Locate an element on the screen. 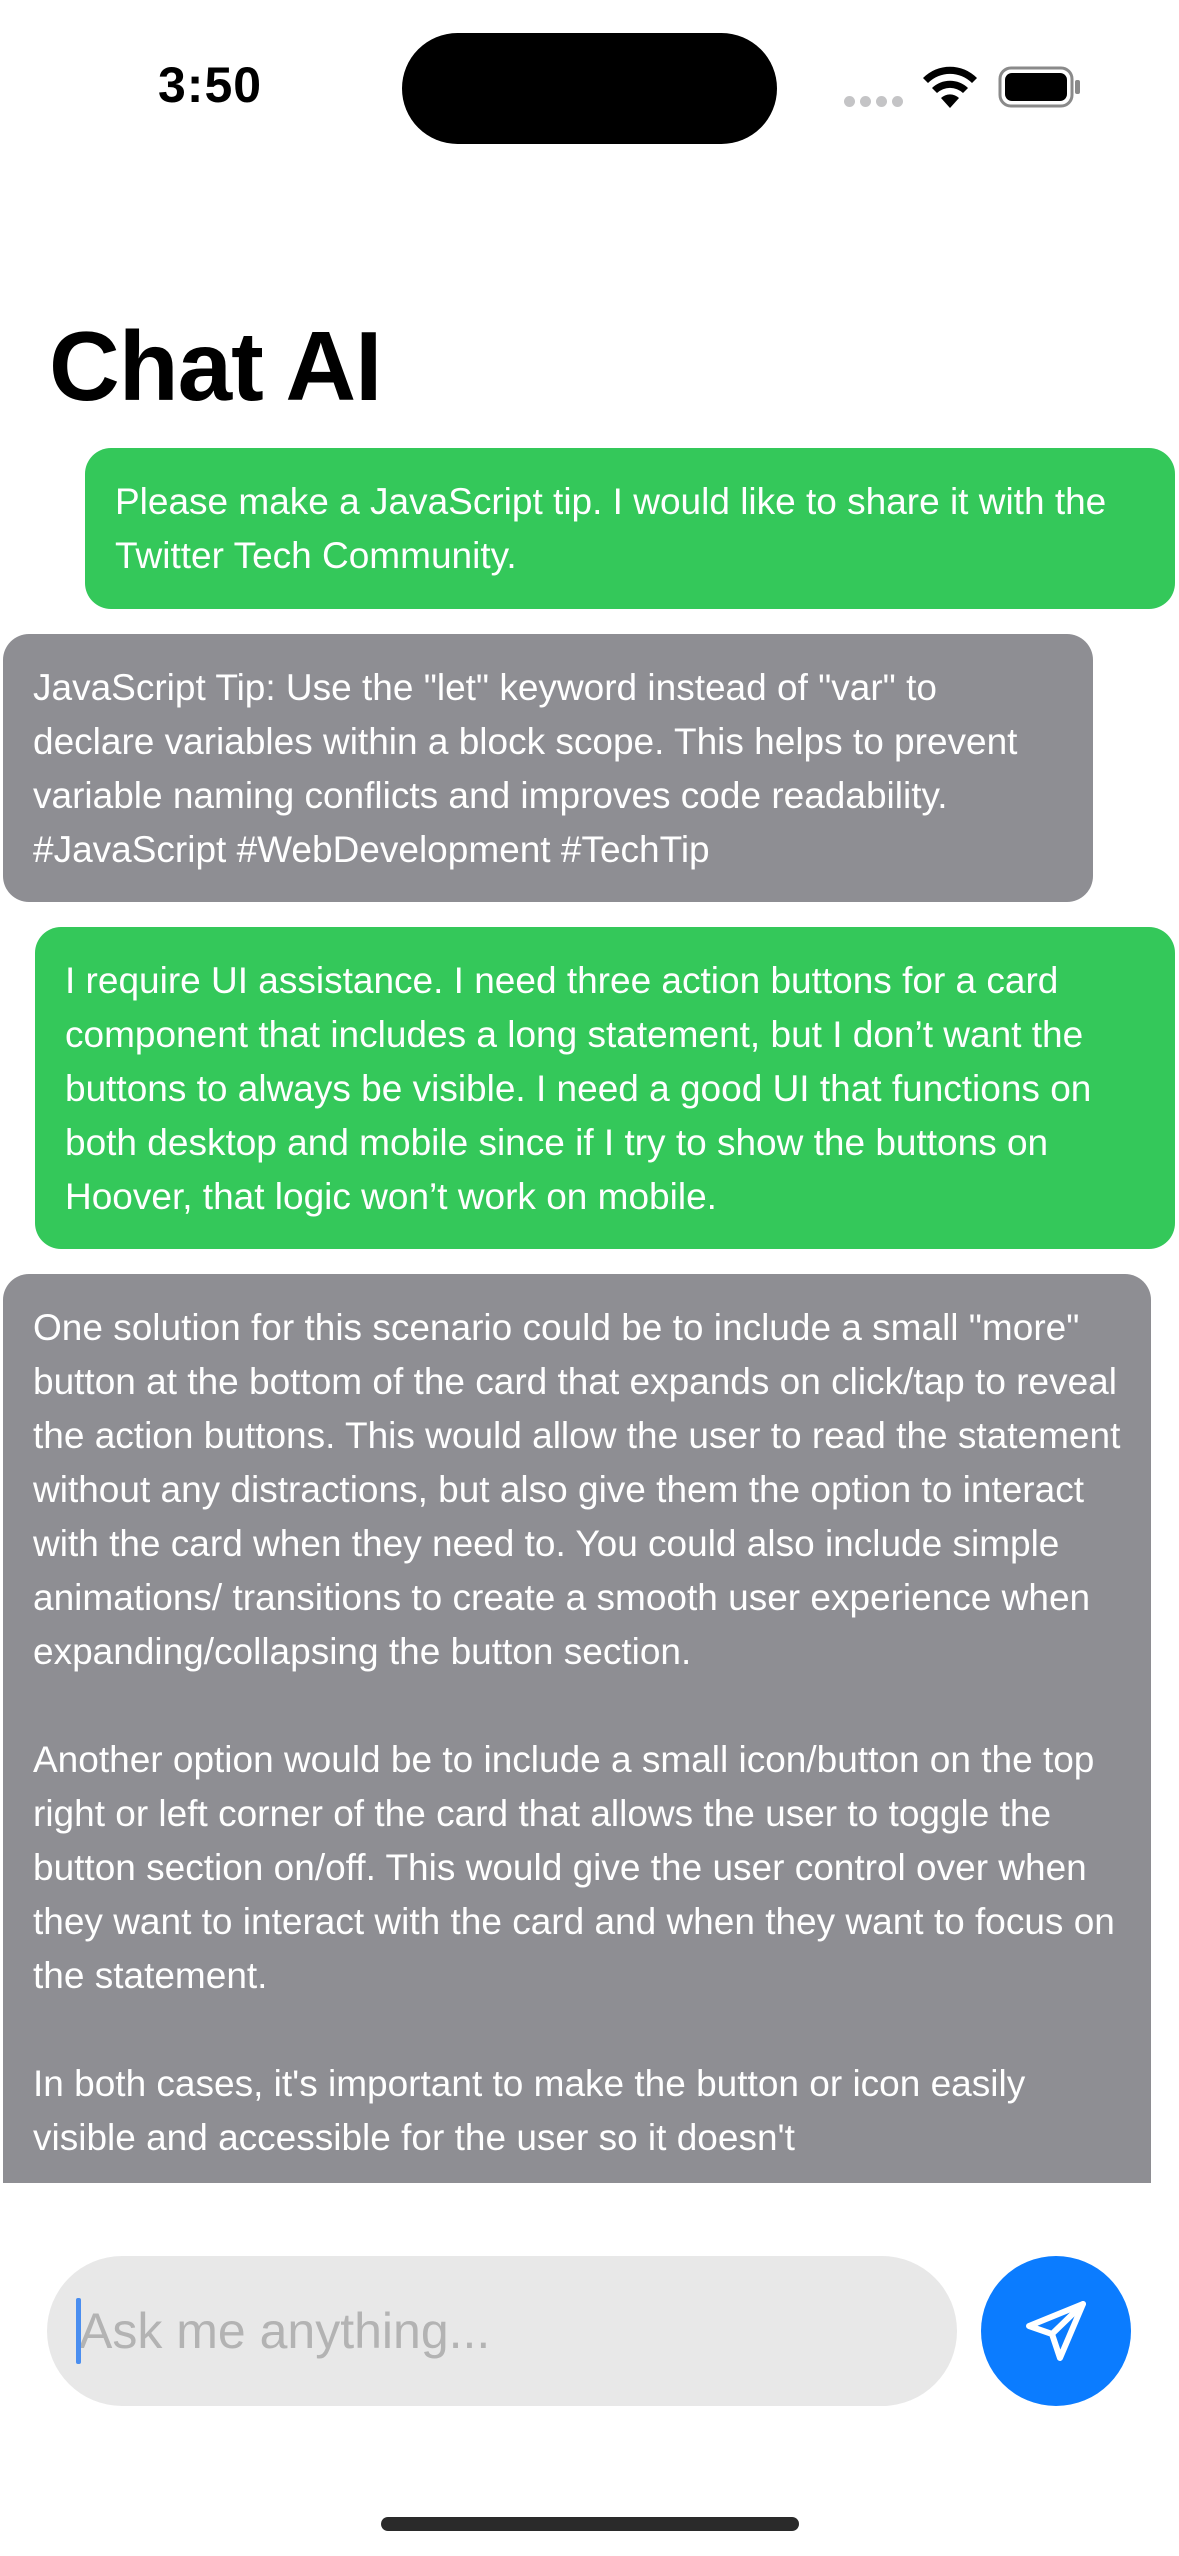 The width and height of the screenshot is (1179, 2556). text-cursor is located at coordinates (78, 2331).